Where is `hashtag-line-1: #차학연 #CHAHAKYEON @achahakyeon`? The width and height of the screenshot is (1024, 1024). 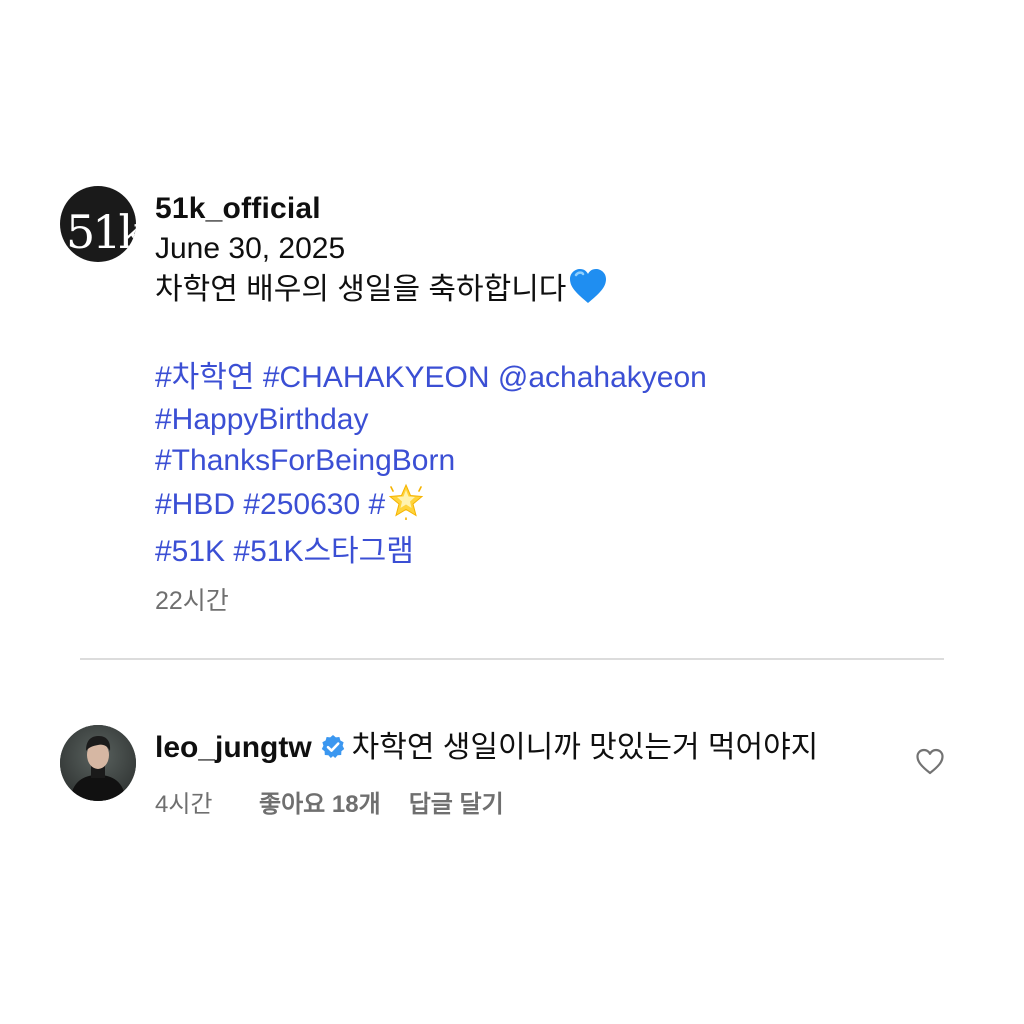 hashtag-line-1: #차학연 #CHAHAKYEON @achahakyeon is located at coordinates (545, 378).